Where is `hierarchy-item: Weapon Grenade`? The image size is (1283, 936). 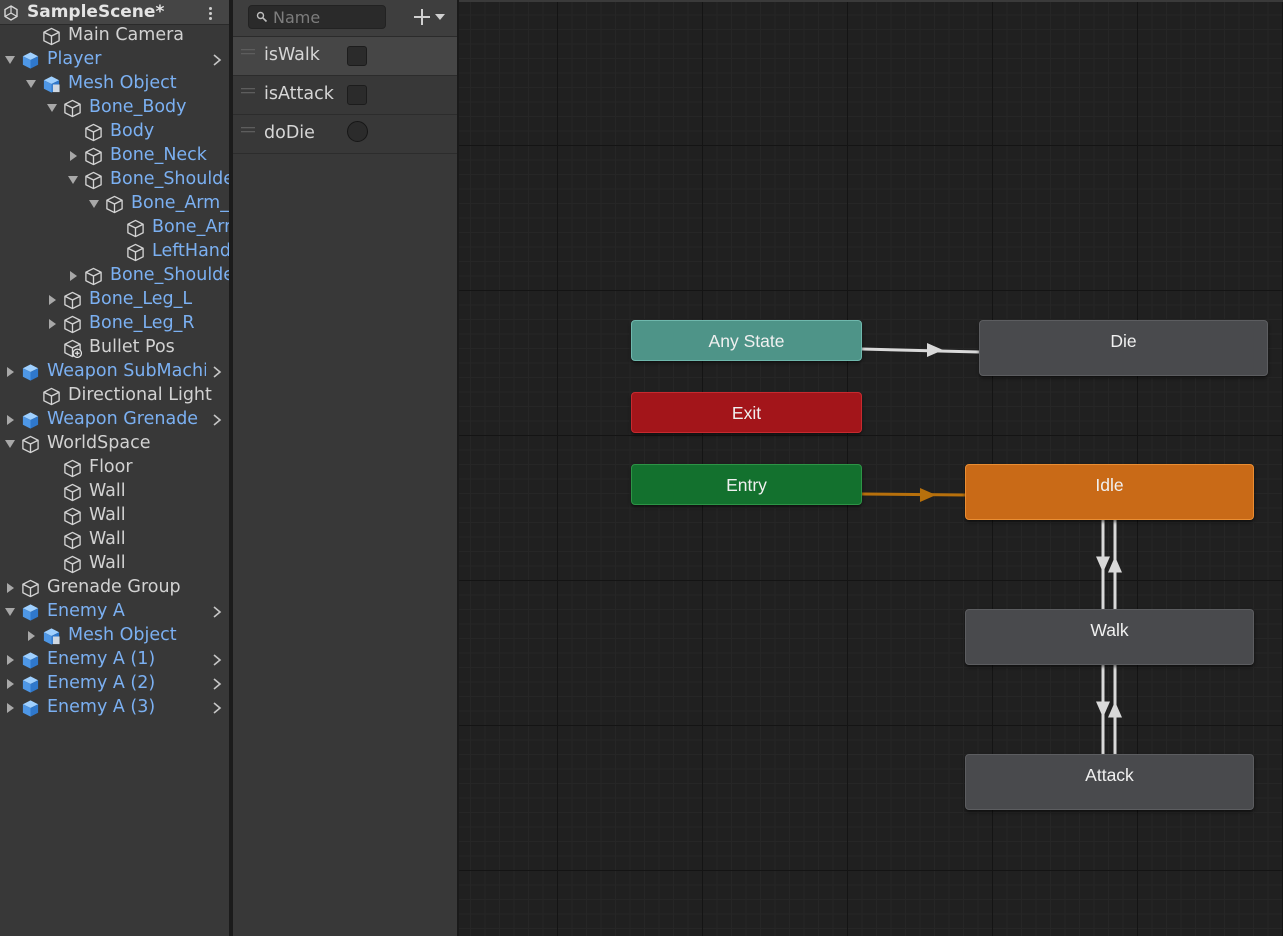
hierarchy-item: Weapon Grenade is located at coordinates (114, 420).